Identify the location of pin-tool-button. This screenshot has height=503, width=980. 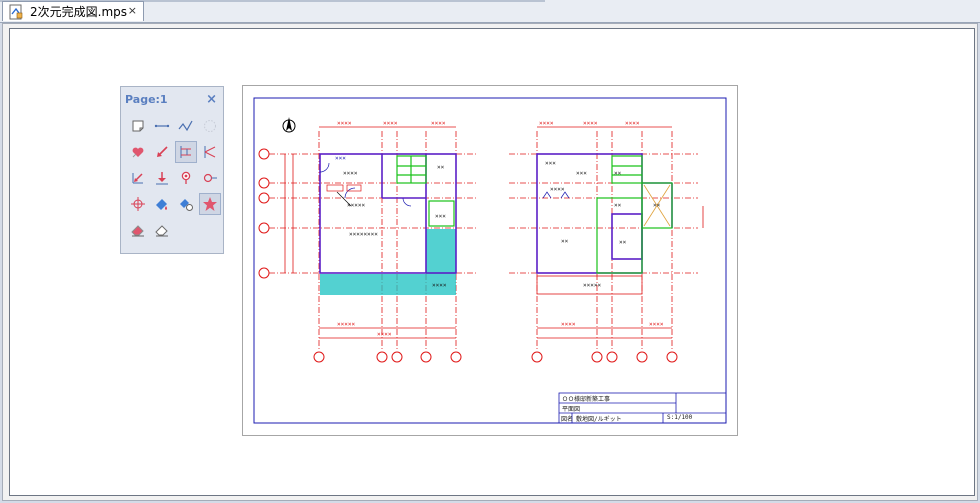
(186, 178).